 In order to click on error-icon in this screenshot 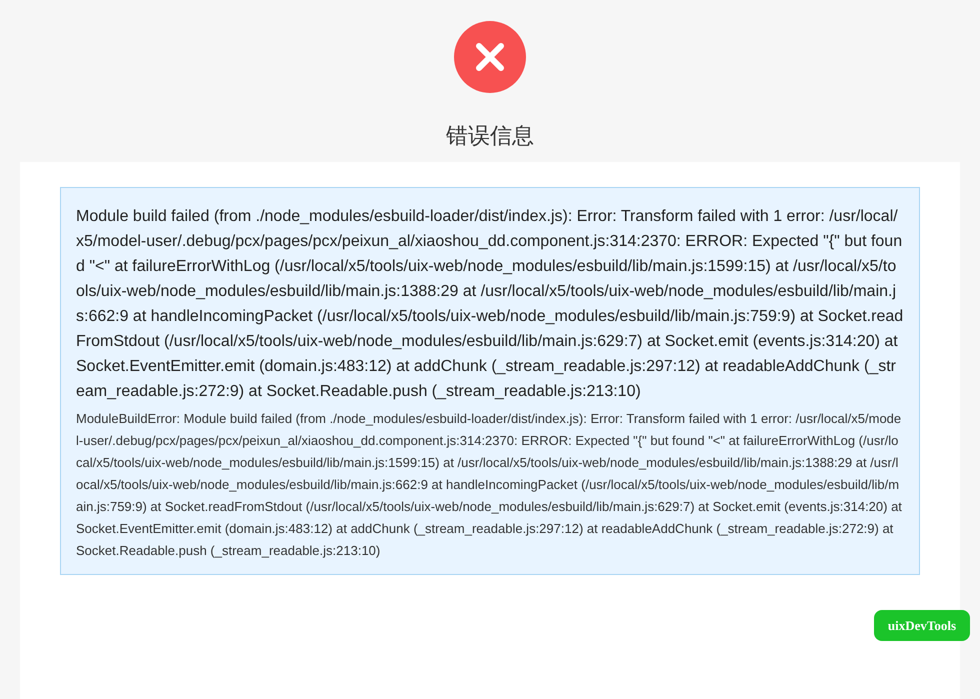, I will do `click(490, 57)`.